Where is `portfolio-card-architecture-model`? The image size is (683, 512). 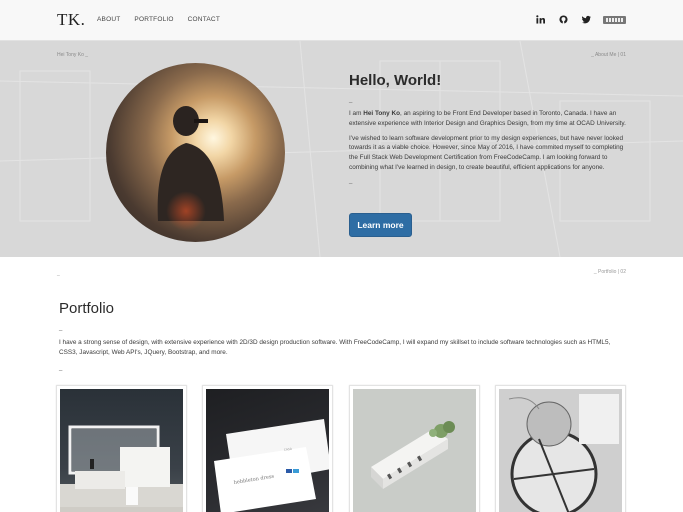 portfolio-card-architecture-model is located at coordinates (121, 448).